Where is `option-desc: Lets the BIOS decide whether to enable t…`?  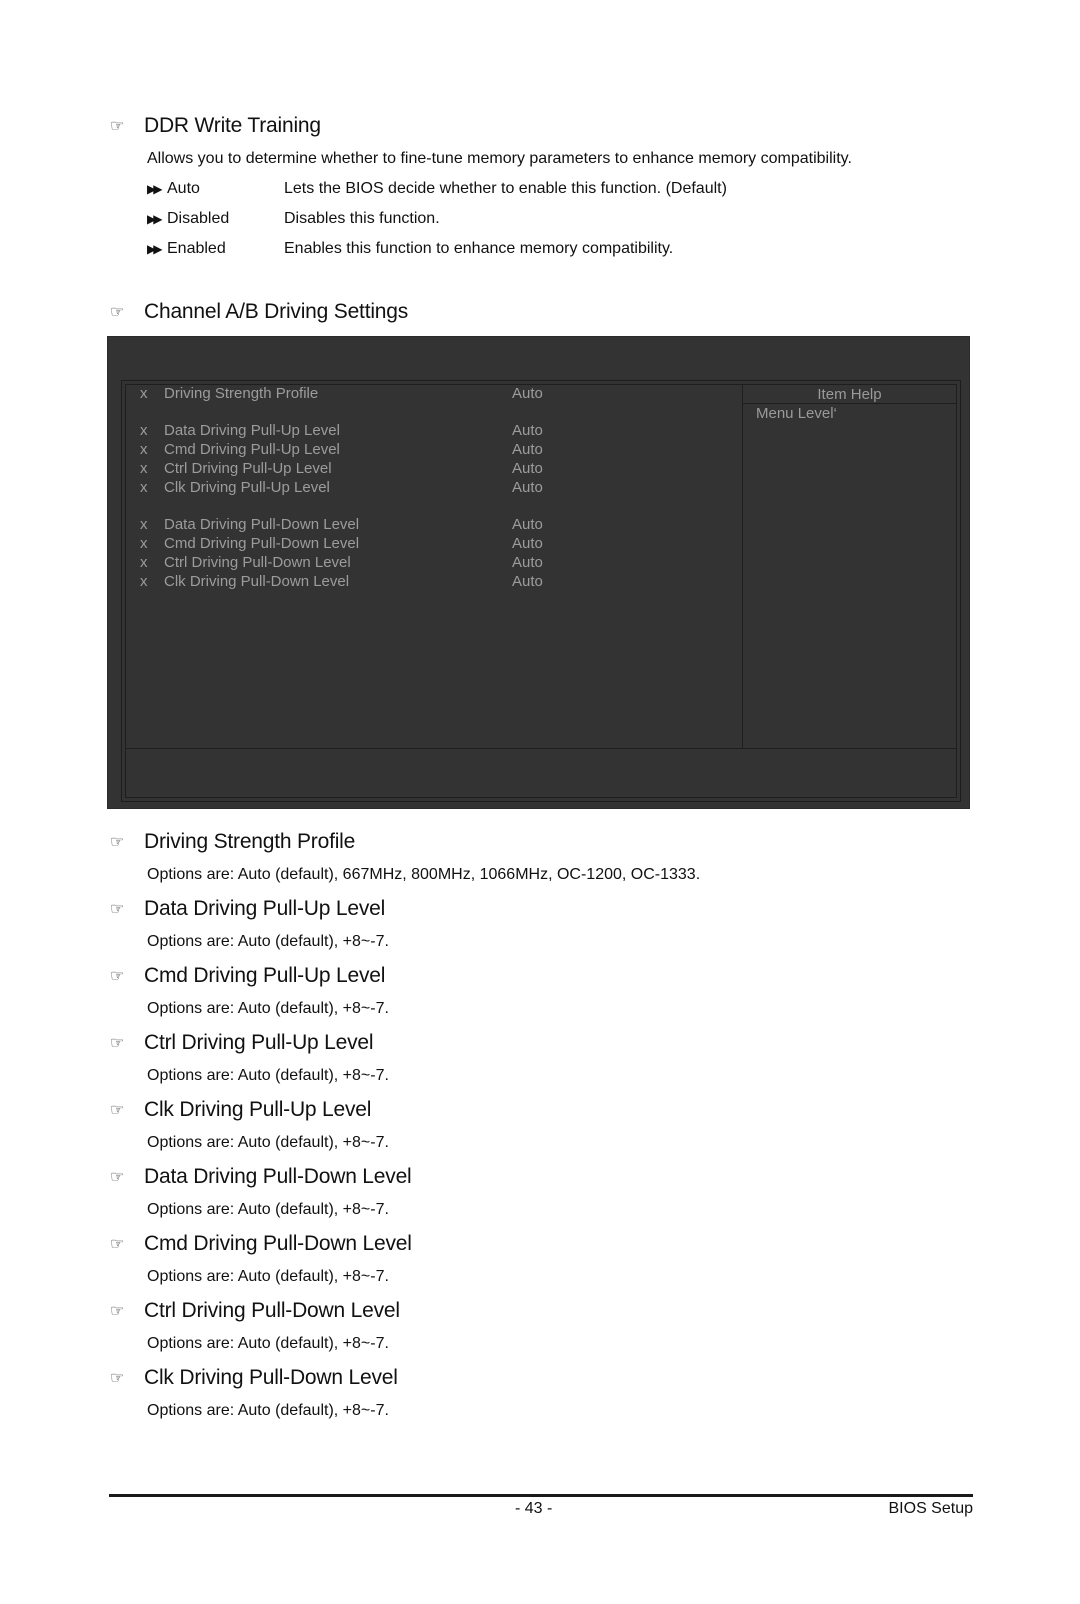
option-desc: Lets the BIOS decide whether to enable t… is located at coordinates (505, 188).